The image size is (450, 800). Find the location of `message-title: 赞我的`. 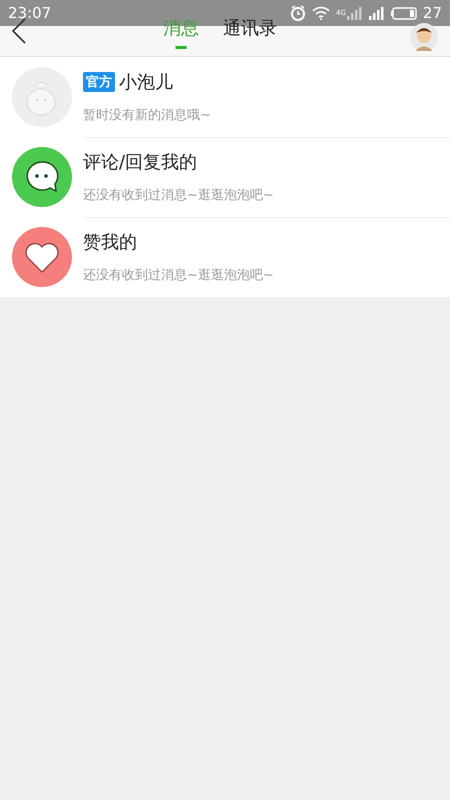

message-title: 赞我的 is located at coordinates (110, 242).